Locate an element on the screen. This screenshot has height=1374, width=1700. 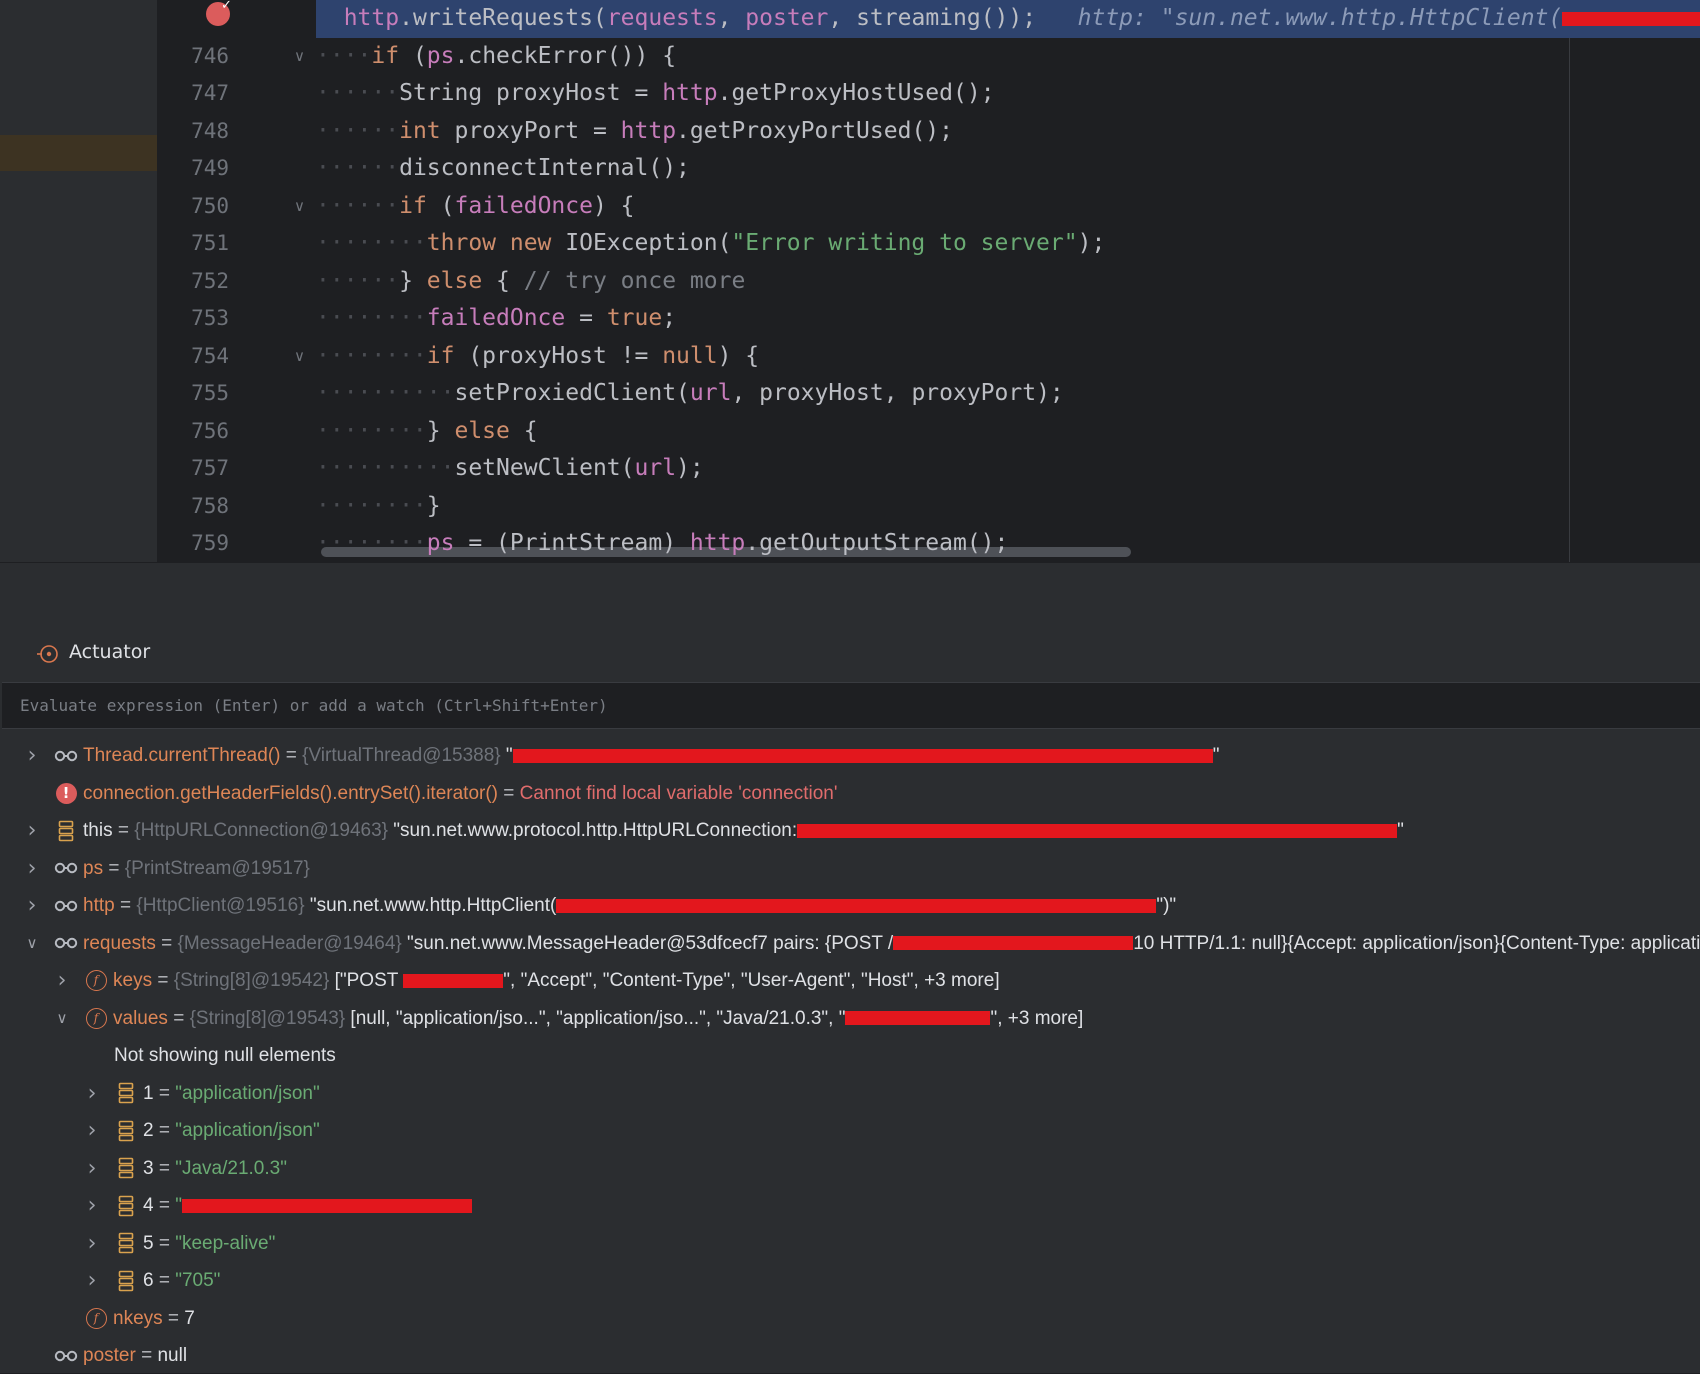
line-number: 753 is located at coordinates (193, 319).